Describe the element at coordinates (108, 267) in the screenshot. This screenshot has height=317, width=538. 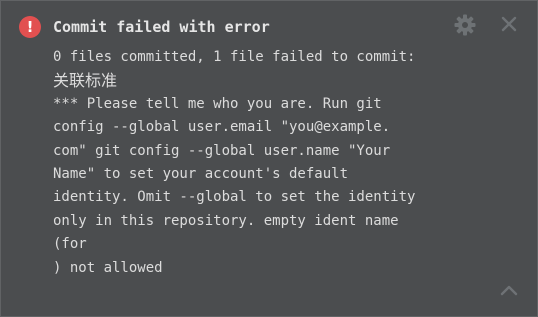
I see `message-line: ) not allowed` at that location.